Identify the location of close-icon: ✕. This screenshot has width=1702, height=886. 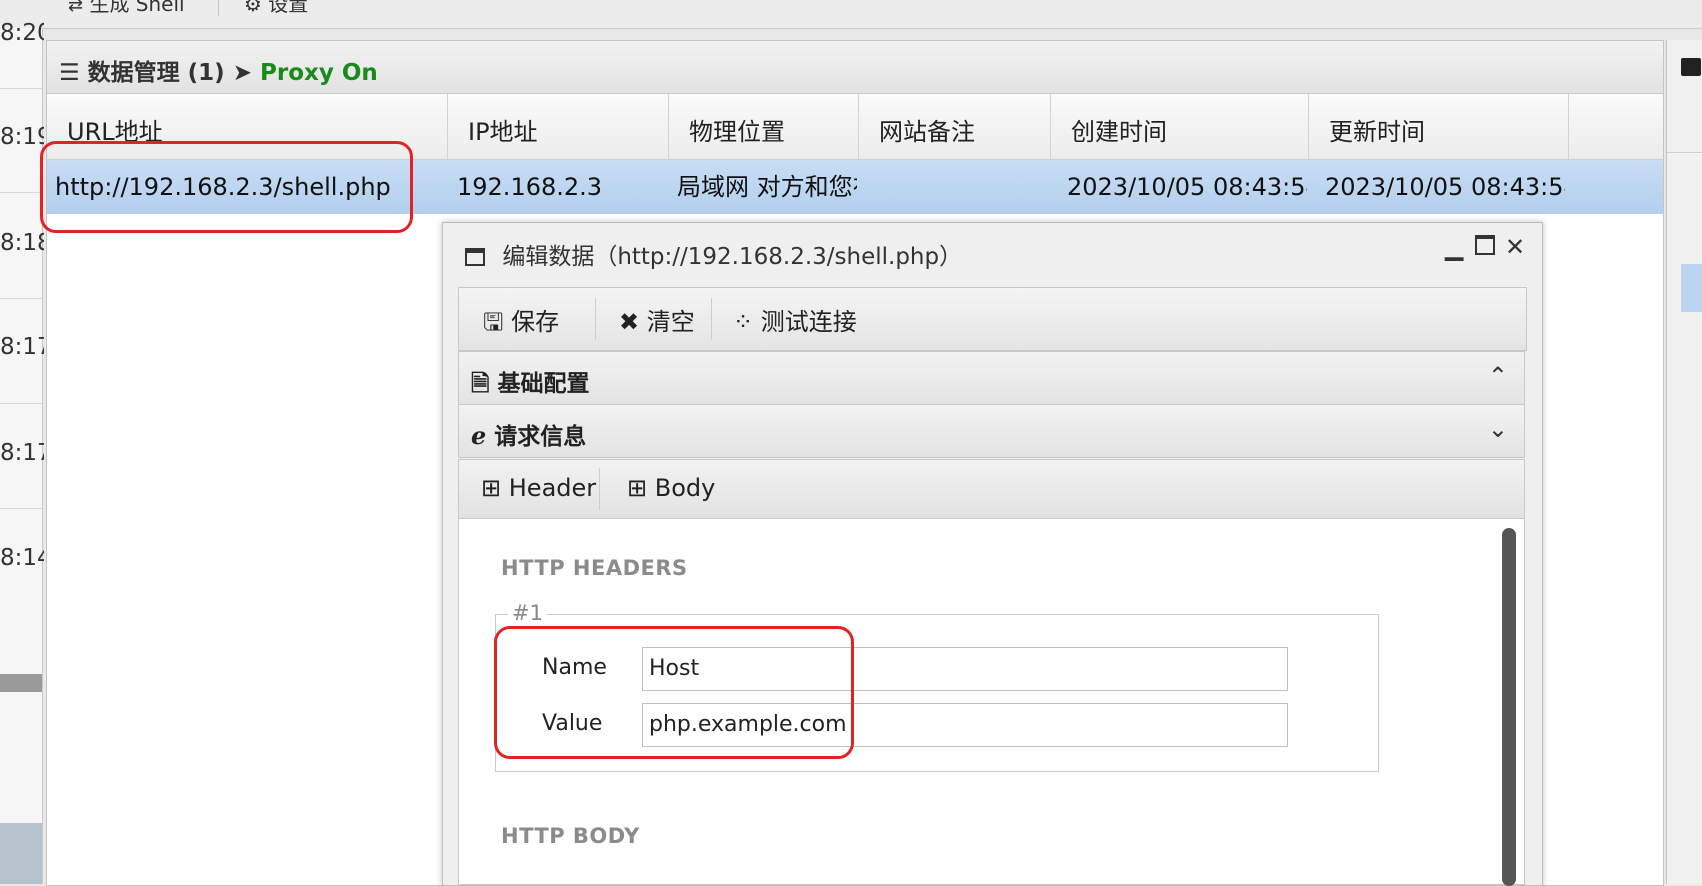
(1515, 247).